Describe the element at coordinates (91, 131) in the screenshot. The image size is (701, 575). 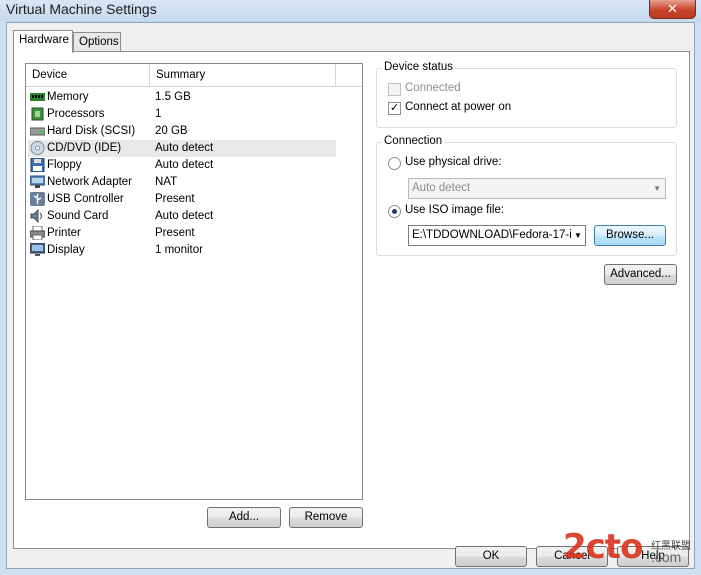
I see `device-name: Hard Disk (SCSI)` at that location.